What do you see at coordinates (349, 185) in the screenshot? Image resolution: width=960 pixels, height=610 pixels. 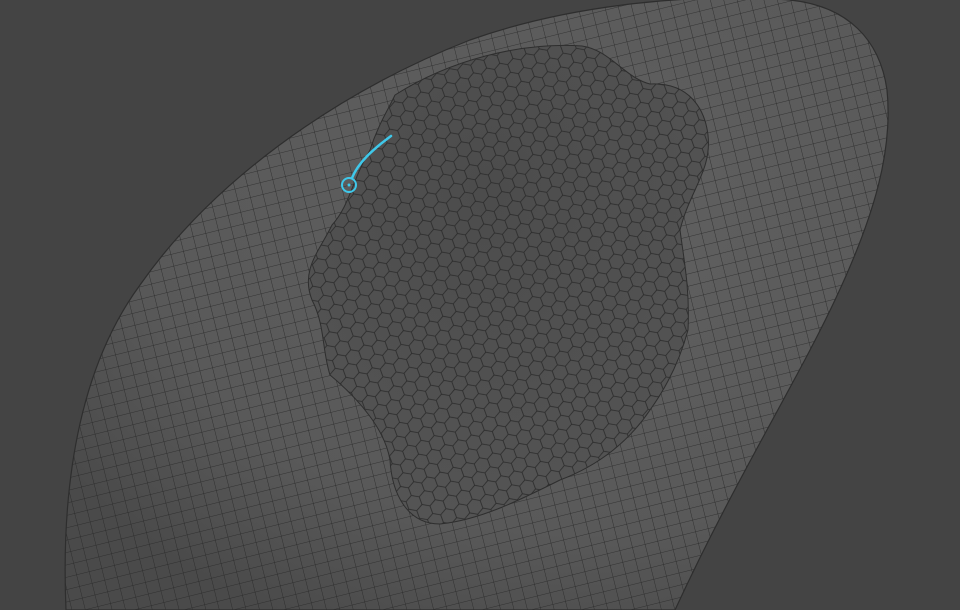 I see `cursor-center-dot` at bounding box center [349, 185].